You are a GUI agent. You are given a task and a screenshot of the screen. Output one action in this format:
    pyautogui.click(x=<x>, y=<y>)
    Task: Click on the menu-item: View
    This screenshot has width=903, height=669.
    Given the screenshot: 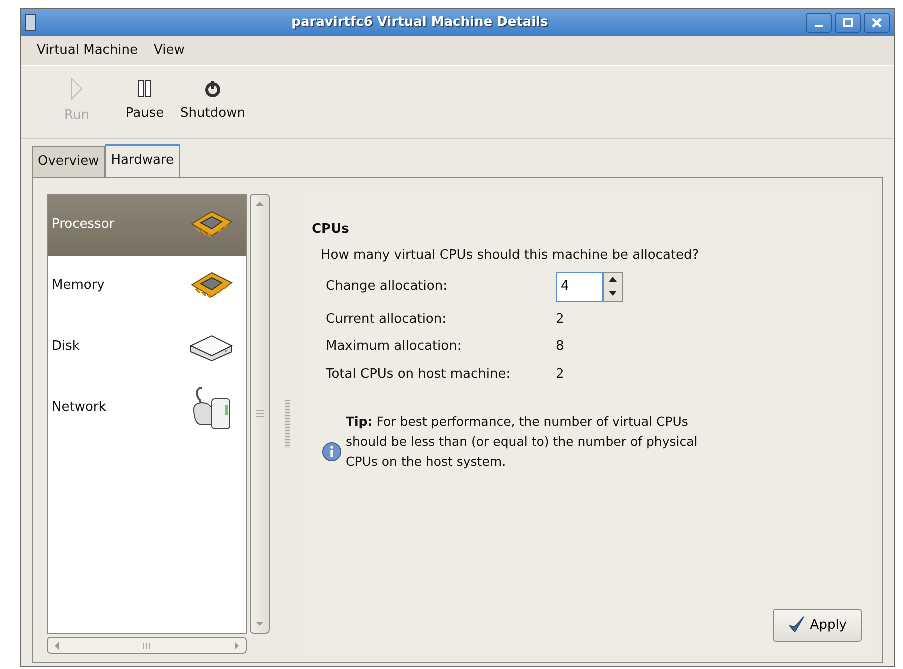 What is the action you would take?
    pyautogui.click(x=169, y=50)
    